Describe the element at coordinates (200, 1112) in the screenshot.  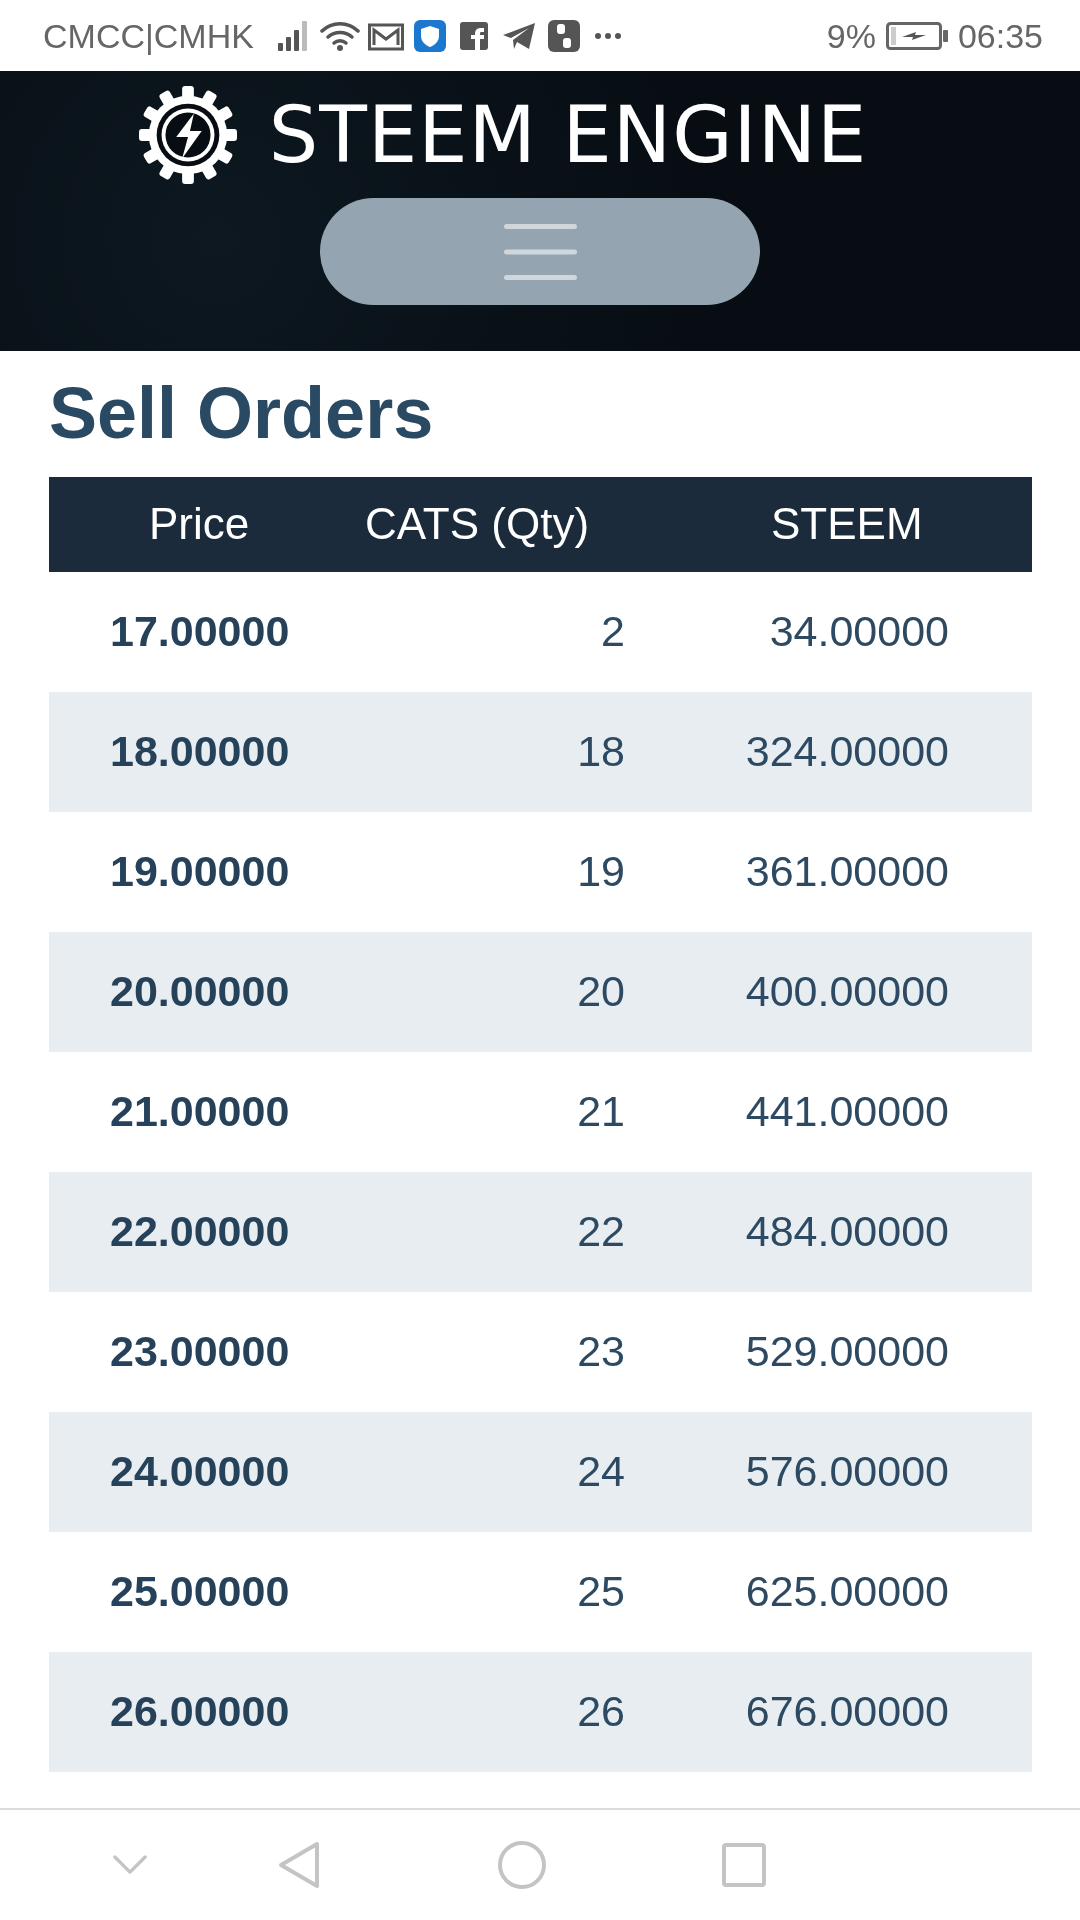
I see `table-cell: 21.00000` at that location.